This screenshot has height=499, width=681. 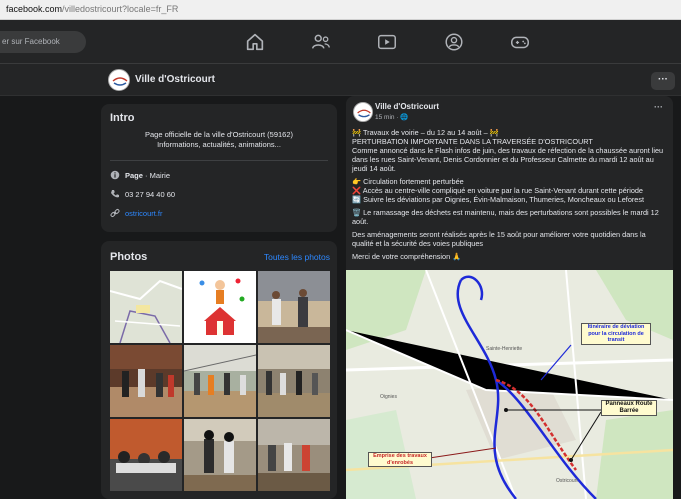 What do you see at coordinates (115, 213) in the screenshot?
I see `link-icon` at bounding box center [115, 213].